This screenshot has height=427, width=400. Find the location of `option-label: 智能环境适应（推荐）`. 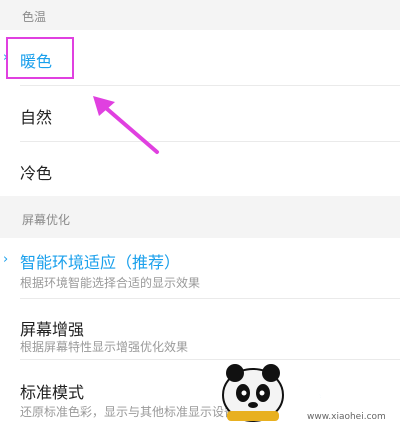

option-label: 智能环境适应（推荐） is located at coordinates (100, 262).